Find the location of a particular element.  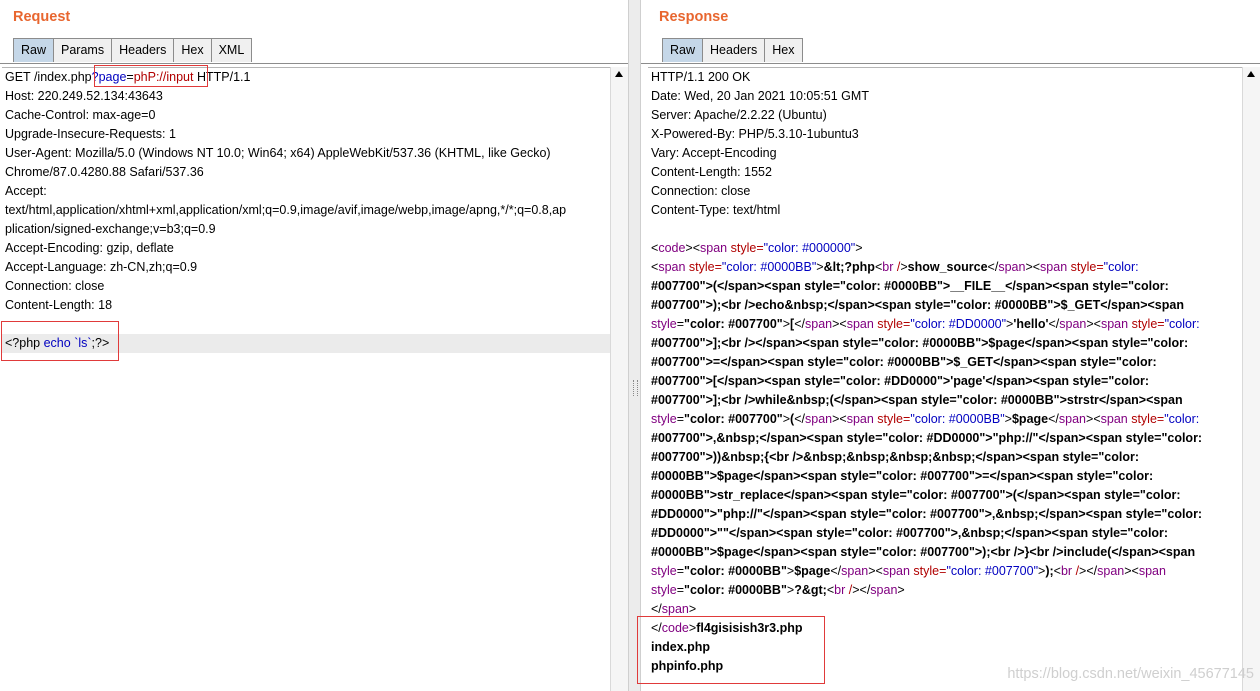

request-line: Host: 220.249.52.134:43643 is located at coordinates (84, 96).